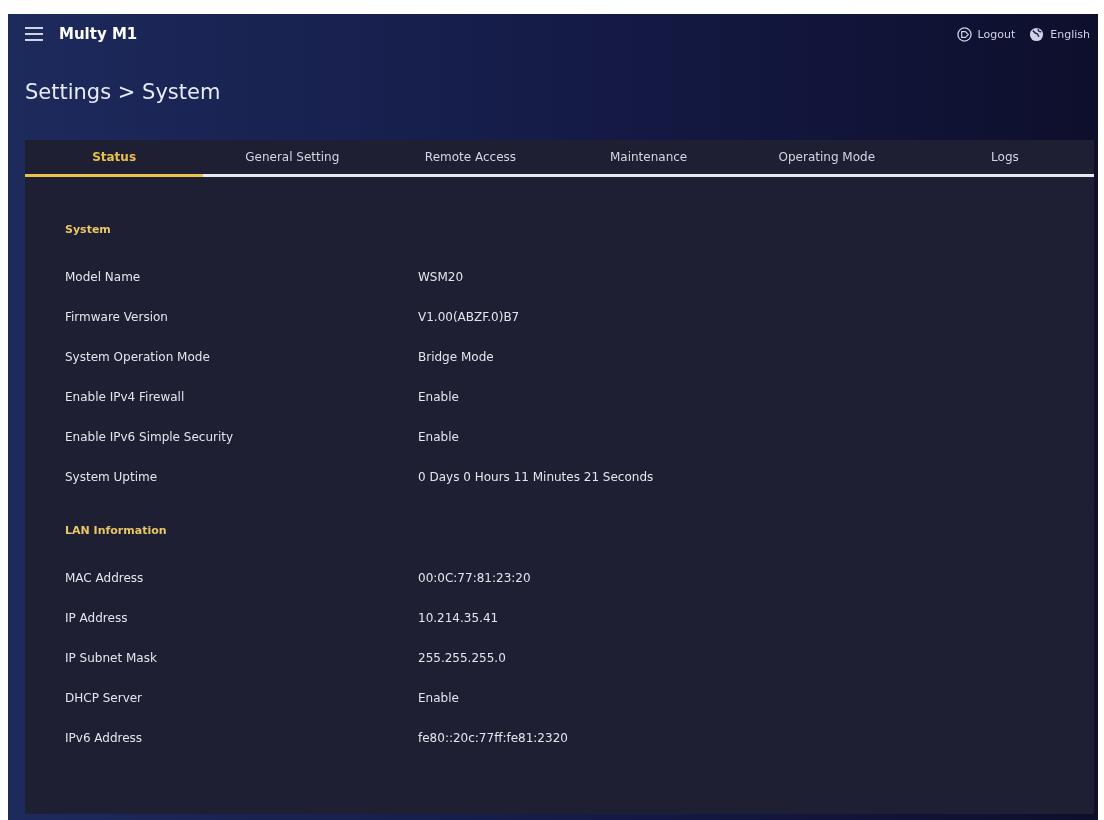  Describe the element at coordinates (34, 34) in the screenshot. I see `menu-icon` at that location.